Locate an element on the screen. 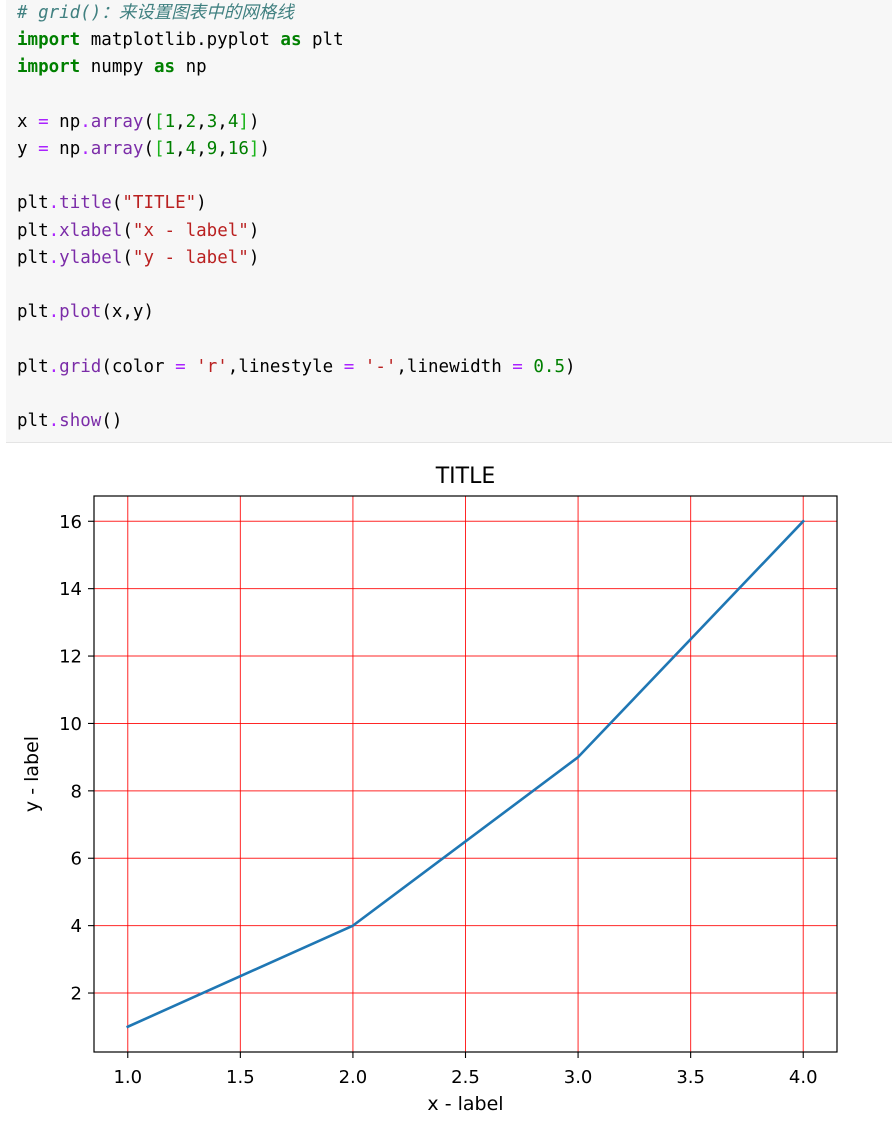  y-tick-label: 10 is located at coordinates (70, 724).